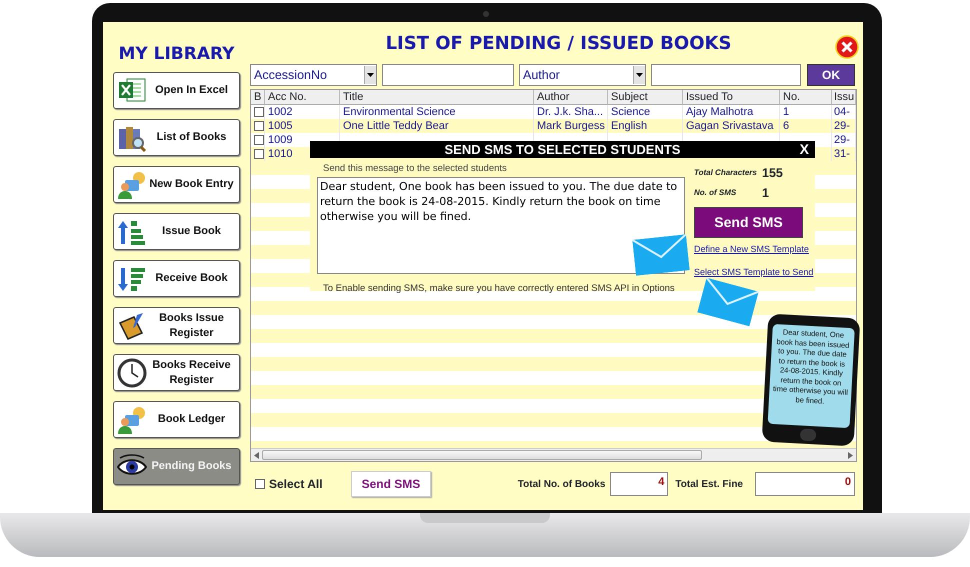 This screenshot has width=970, height=567. What do you see at coordinates (132, 373) in the screenshot?
I see `clock-icon` at bounding box center [132, 373].